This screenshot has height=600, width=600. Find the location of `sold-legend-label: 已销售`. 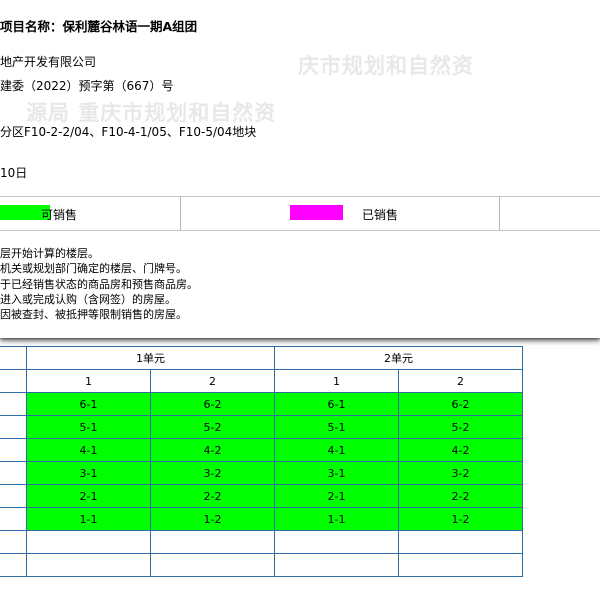

sold-legend-label: 已销售 is located at coordinates (380, 215).